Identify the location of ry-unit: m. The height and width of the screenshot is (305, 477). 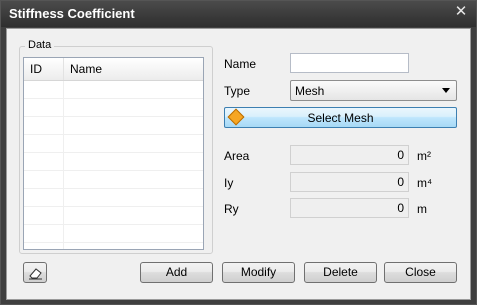
(422, 209).